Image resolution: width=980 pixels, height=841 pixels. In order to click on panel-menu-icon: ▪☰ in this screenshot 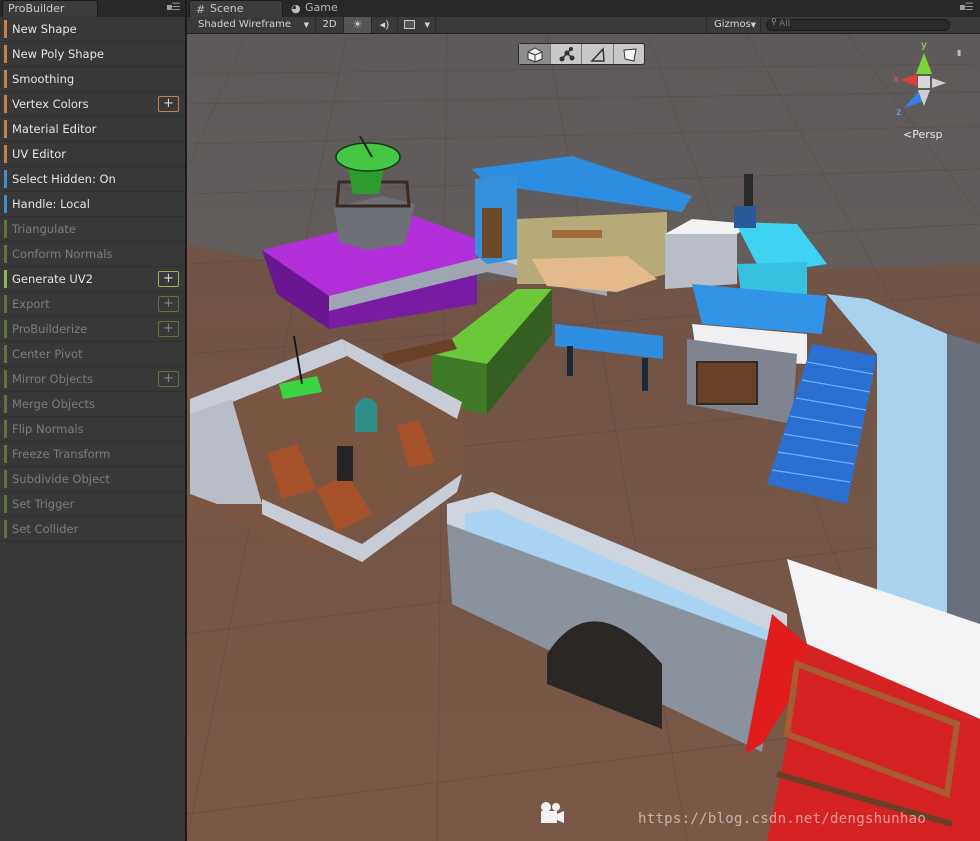, I will do `click(173, 8)`.